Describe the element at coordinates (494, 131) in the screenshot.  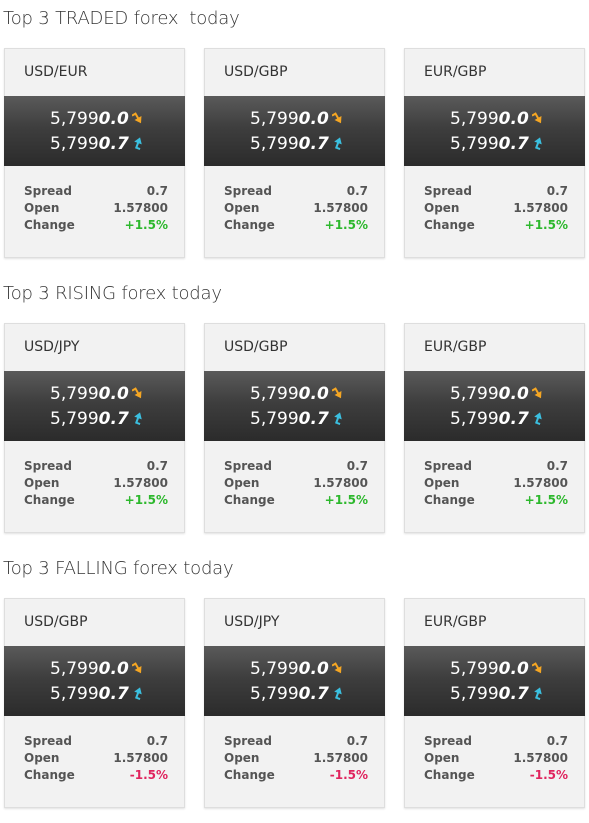
I see `quote-panel: 5,7990.0 5,799 0.7` at that location.